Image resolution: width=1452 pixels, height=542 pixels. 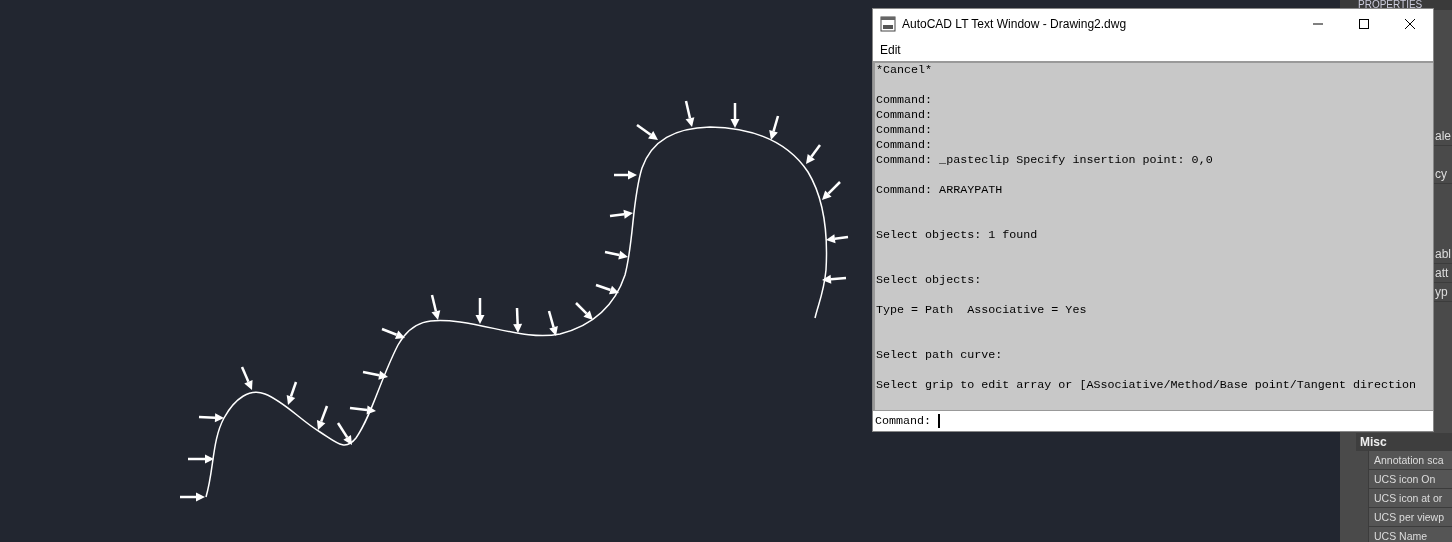 I want to click on log-line: Select objects:, so click(x=929, y=280).